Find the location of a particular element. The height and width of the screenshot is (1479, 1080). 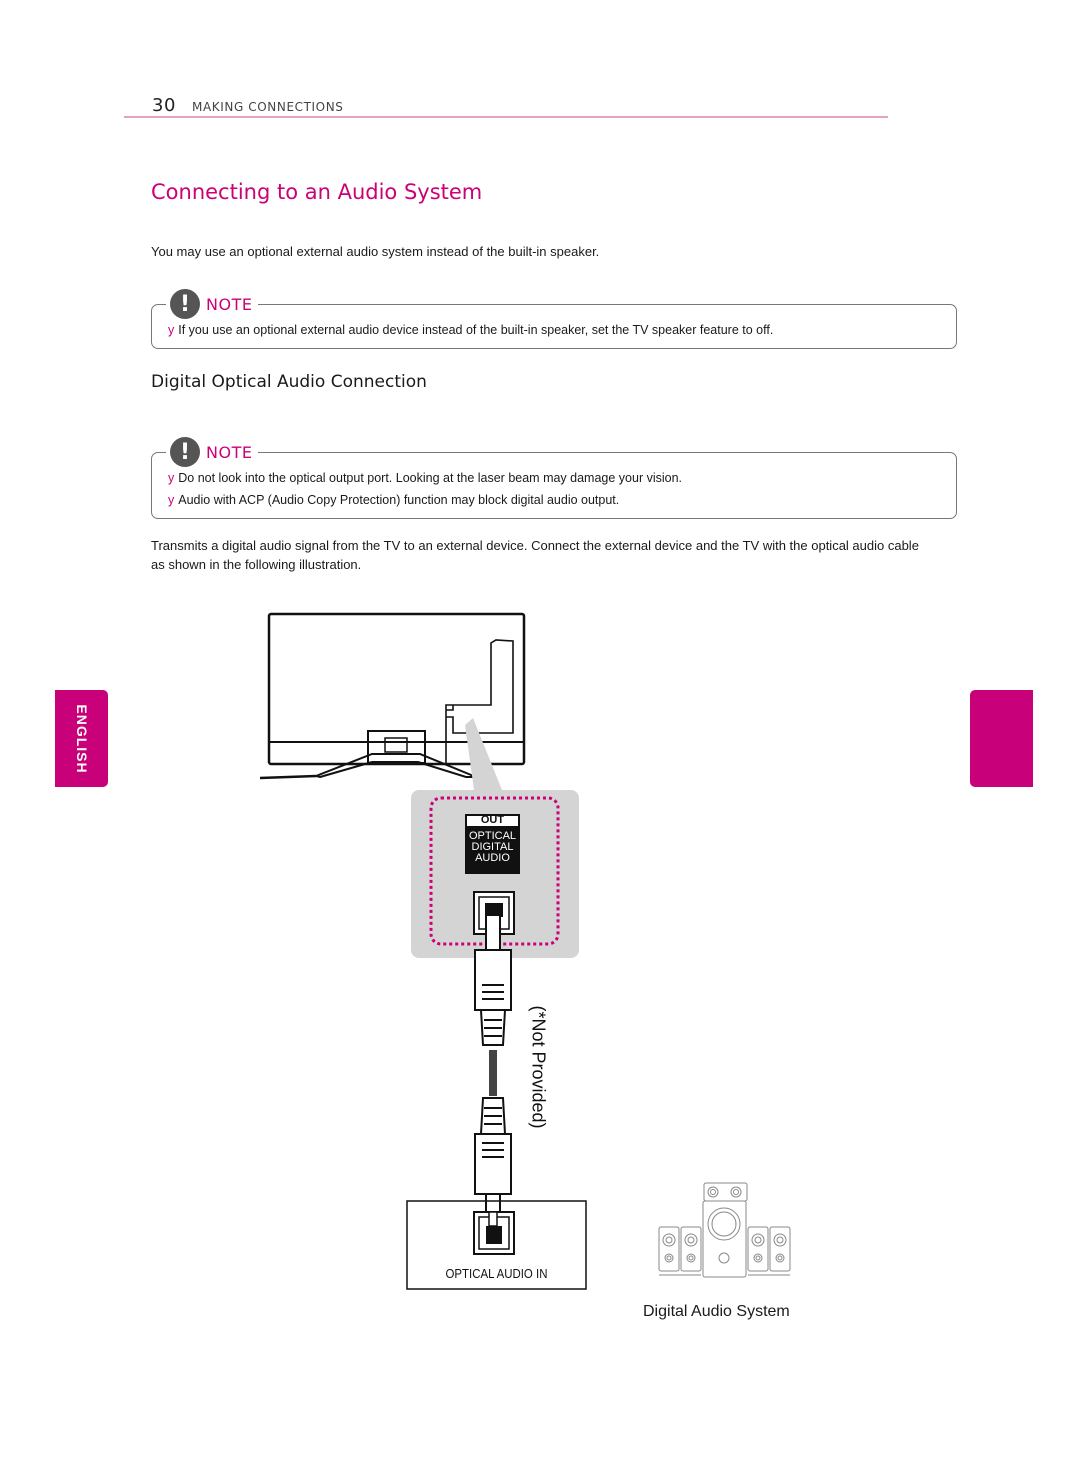

callout-wedge is located at coordinates (483, 754).